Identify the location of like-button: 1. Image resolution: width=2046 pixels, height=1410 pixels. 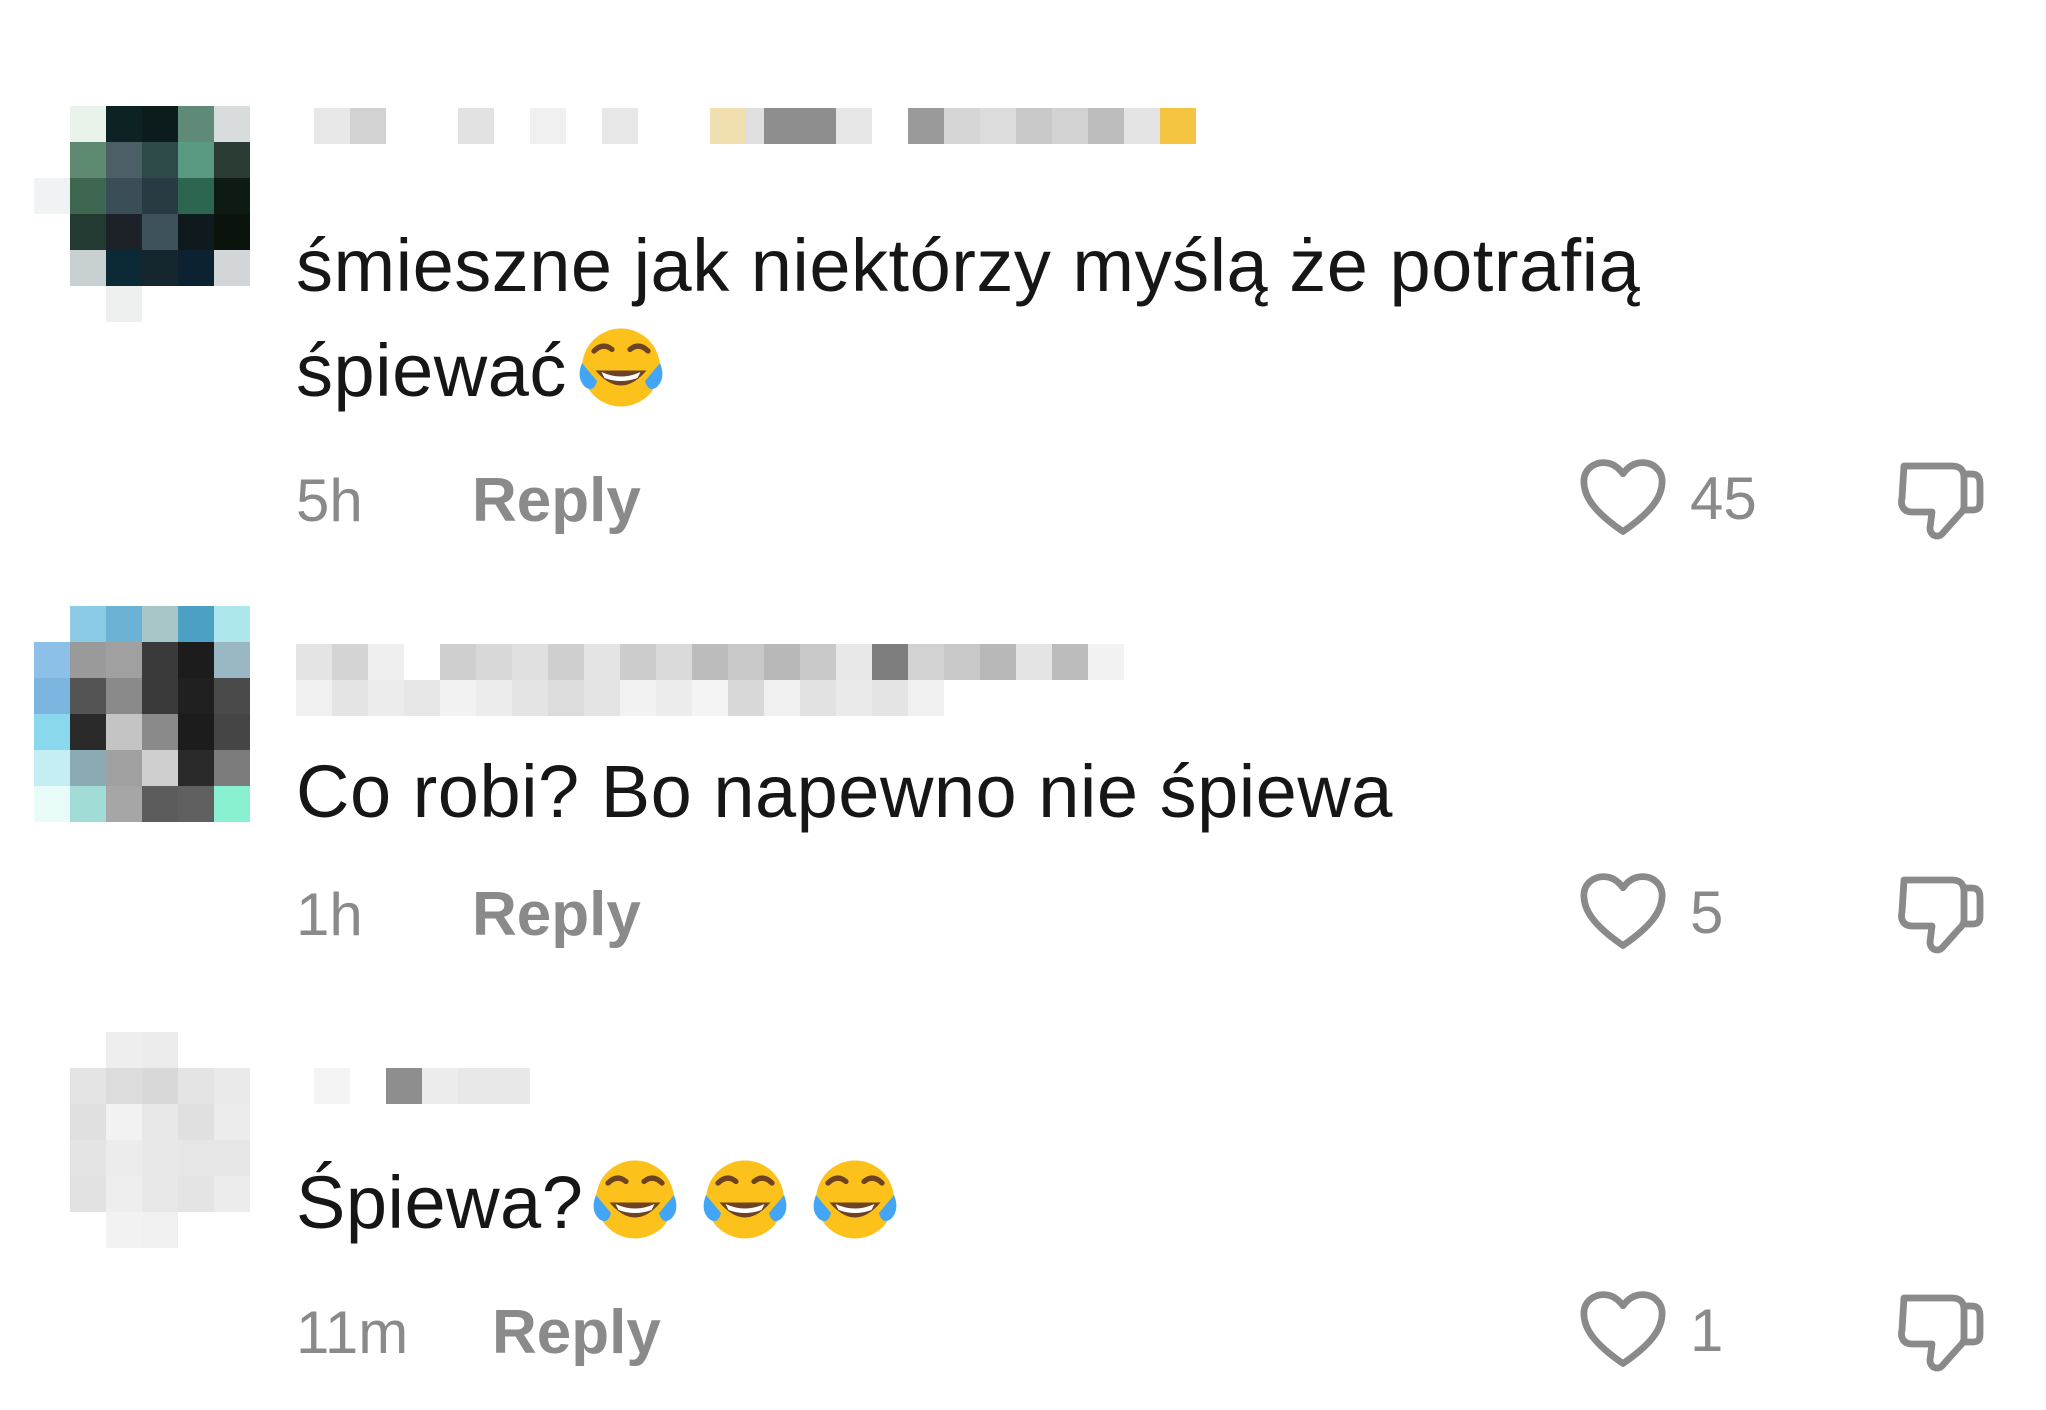
(1650, 1330).